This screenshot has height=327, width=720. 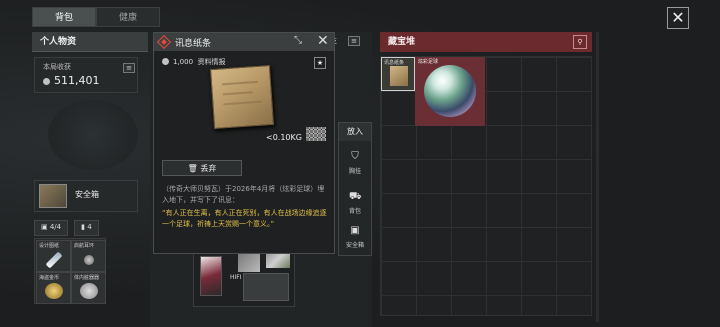 I want to click on tab-health: 健康, so click(x=128, y=17).